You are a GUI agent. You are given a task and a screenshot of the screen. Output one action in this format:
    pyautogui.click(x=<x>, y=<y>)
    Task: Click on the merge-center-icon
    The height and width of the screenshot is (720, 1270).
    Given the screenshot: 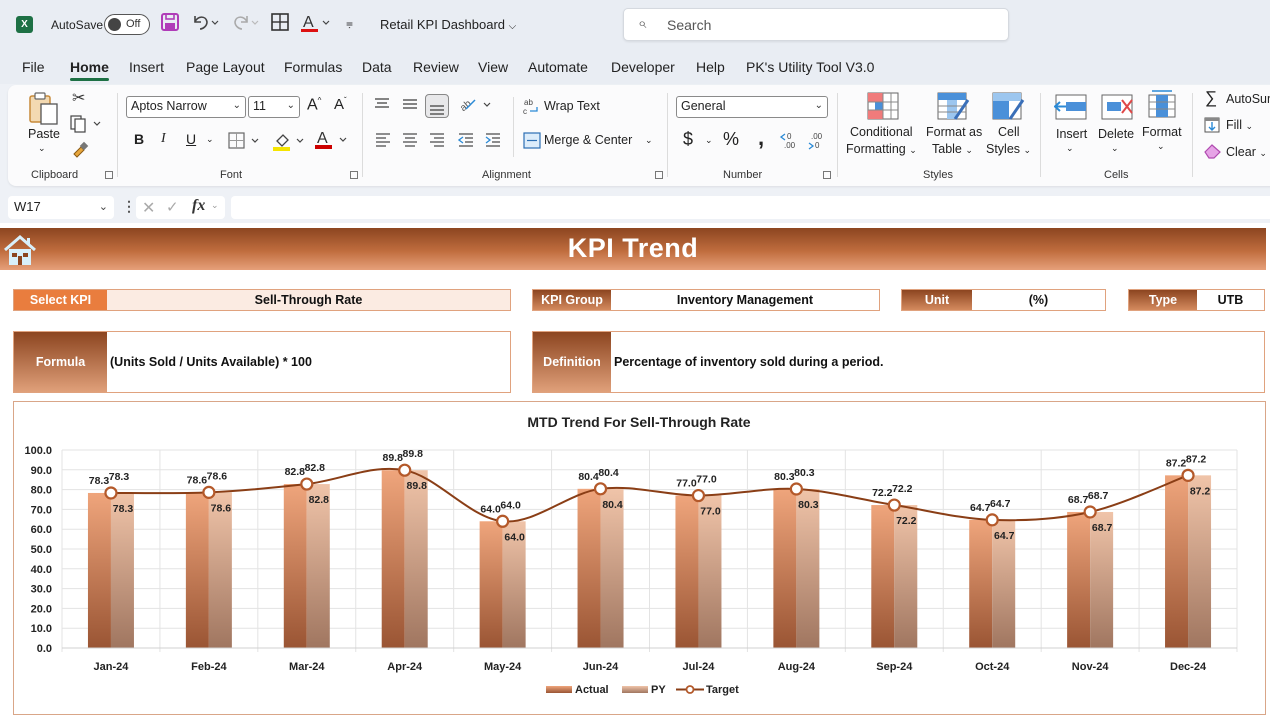 What is the action you would take?
    pyautogui.click(x=532, y=143)
    